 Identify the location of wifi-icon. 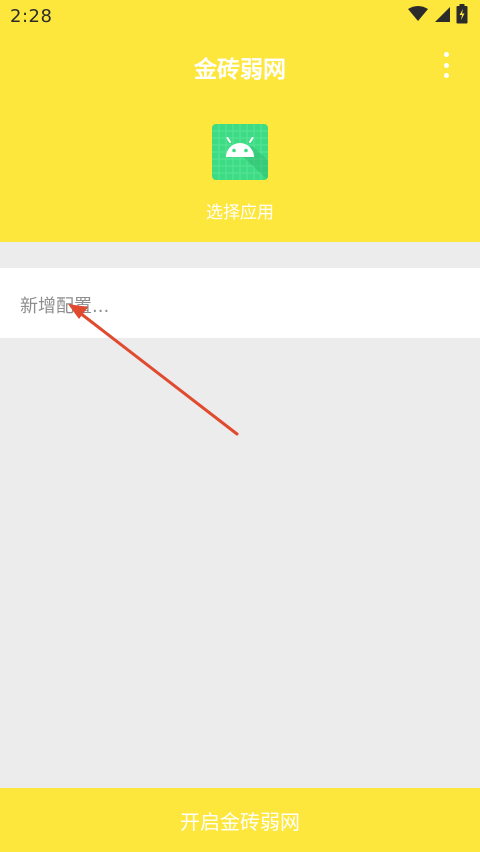
(418, 16).